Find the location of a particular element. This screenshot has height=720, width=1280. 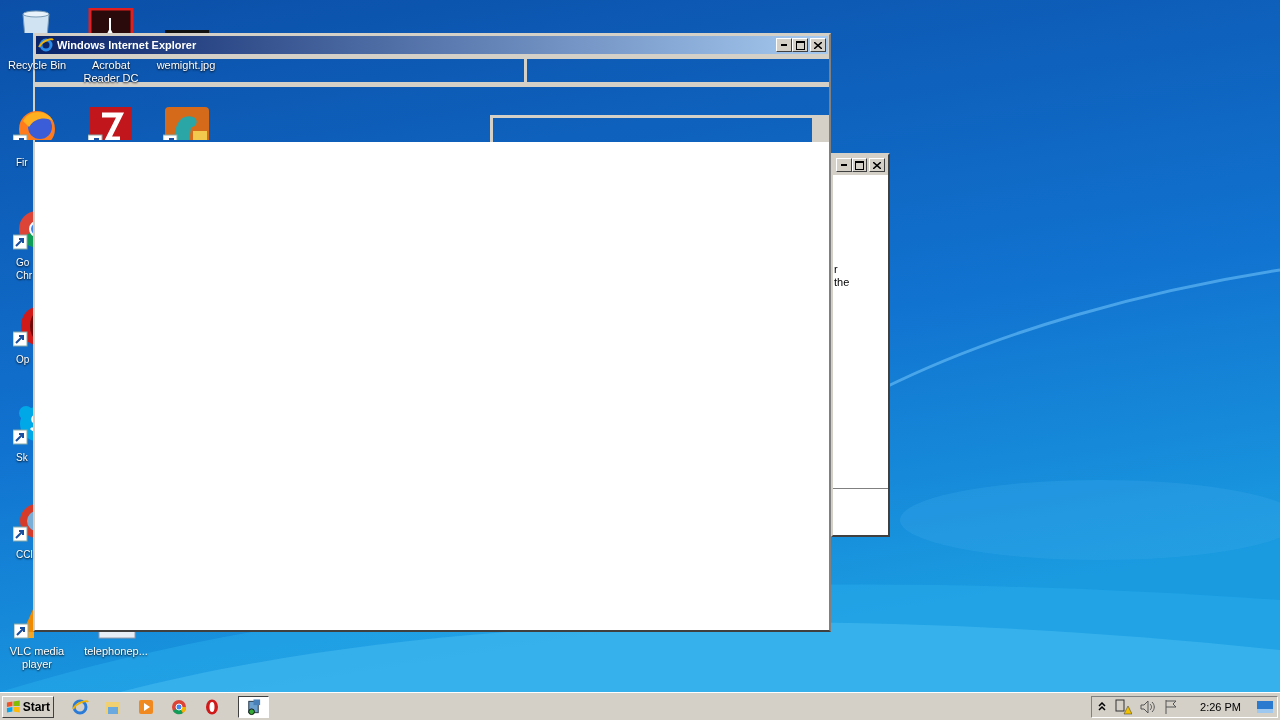

taskbar-button is located at coordinates (253, 706).